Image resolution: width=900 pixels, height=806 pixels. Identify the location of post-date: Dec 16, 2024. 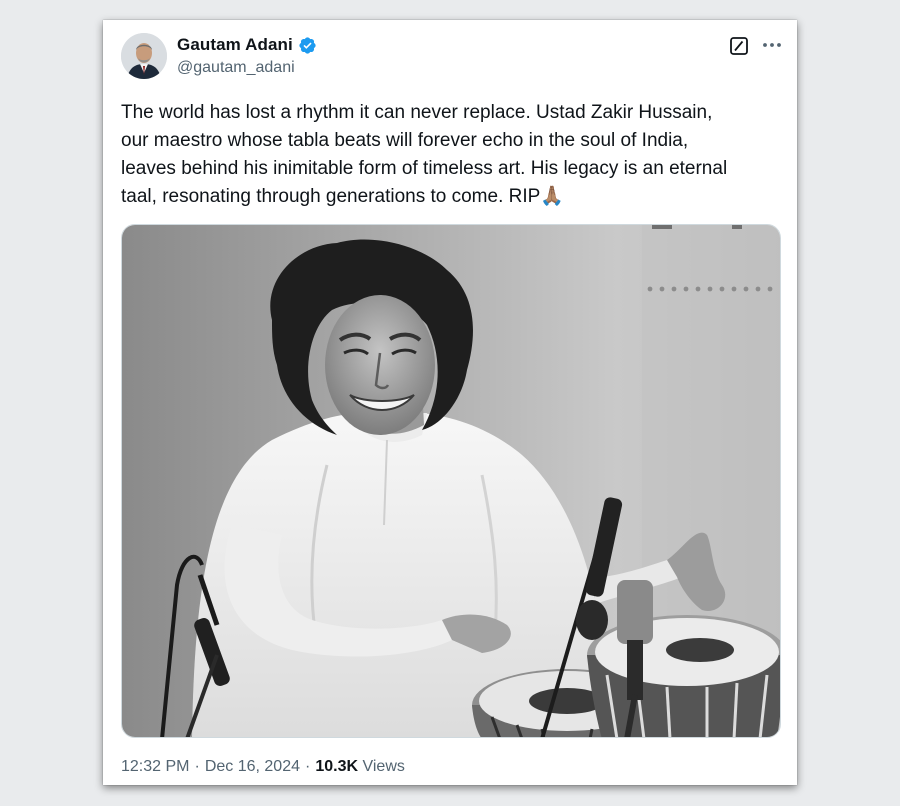
(252, 767).